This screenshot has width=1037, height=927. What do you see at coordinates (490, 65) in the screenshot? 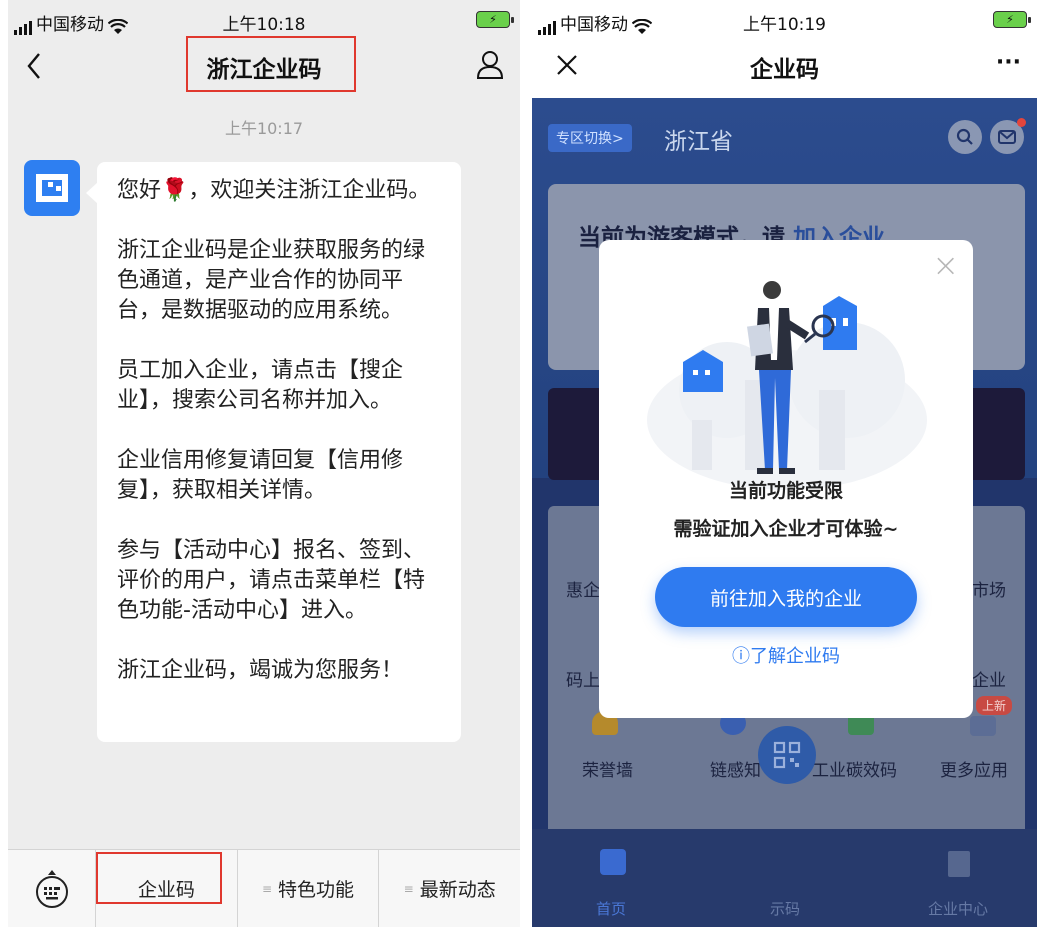
I see `profile-icon` at bounding box center [490, 65].